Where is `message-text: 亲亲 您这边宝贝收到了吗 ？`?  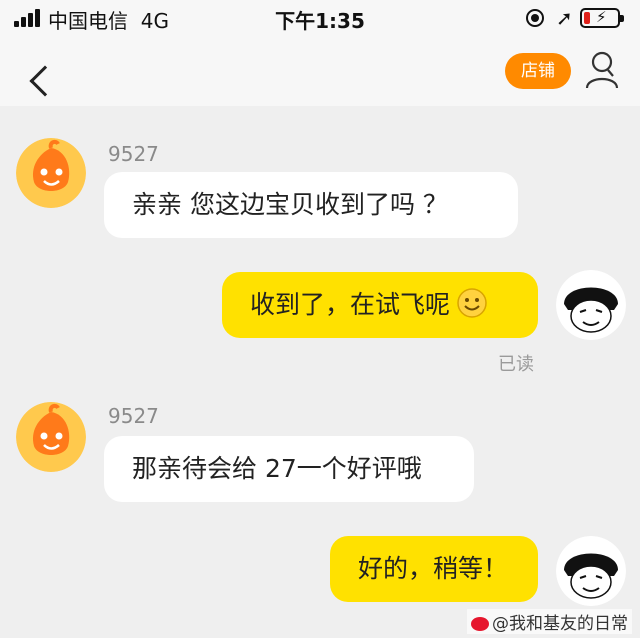
message-text: 亲亲 您这边宝贝收到了吗 ？ is located at coordinates (290, 204).